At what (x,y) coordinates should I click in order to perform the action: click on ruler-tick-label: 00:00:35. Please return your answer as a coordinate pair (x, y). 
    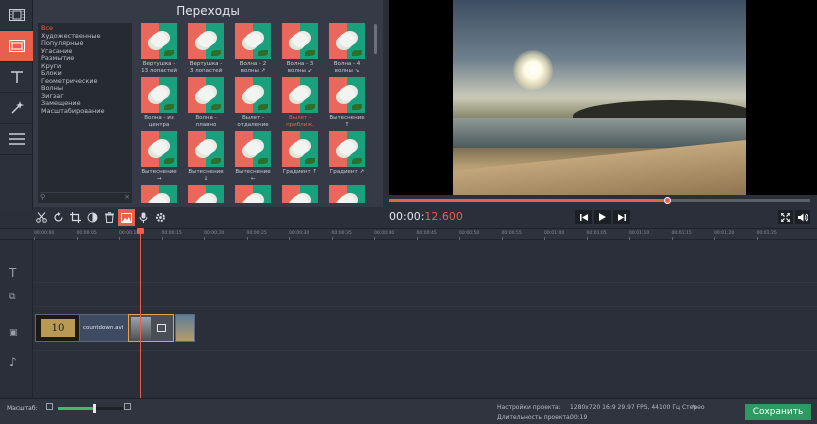
    Looking at the image, I should click on (341, 233).